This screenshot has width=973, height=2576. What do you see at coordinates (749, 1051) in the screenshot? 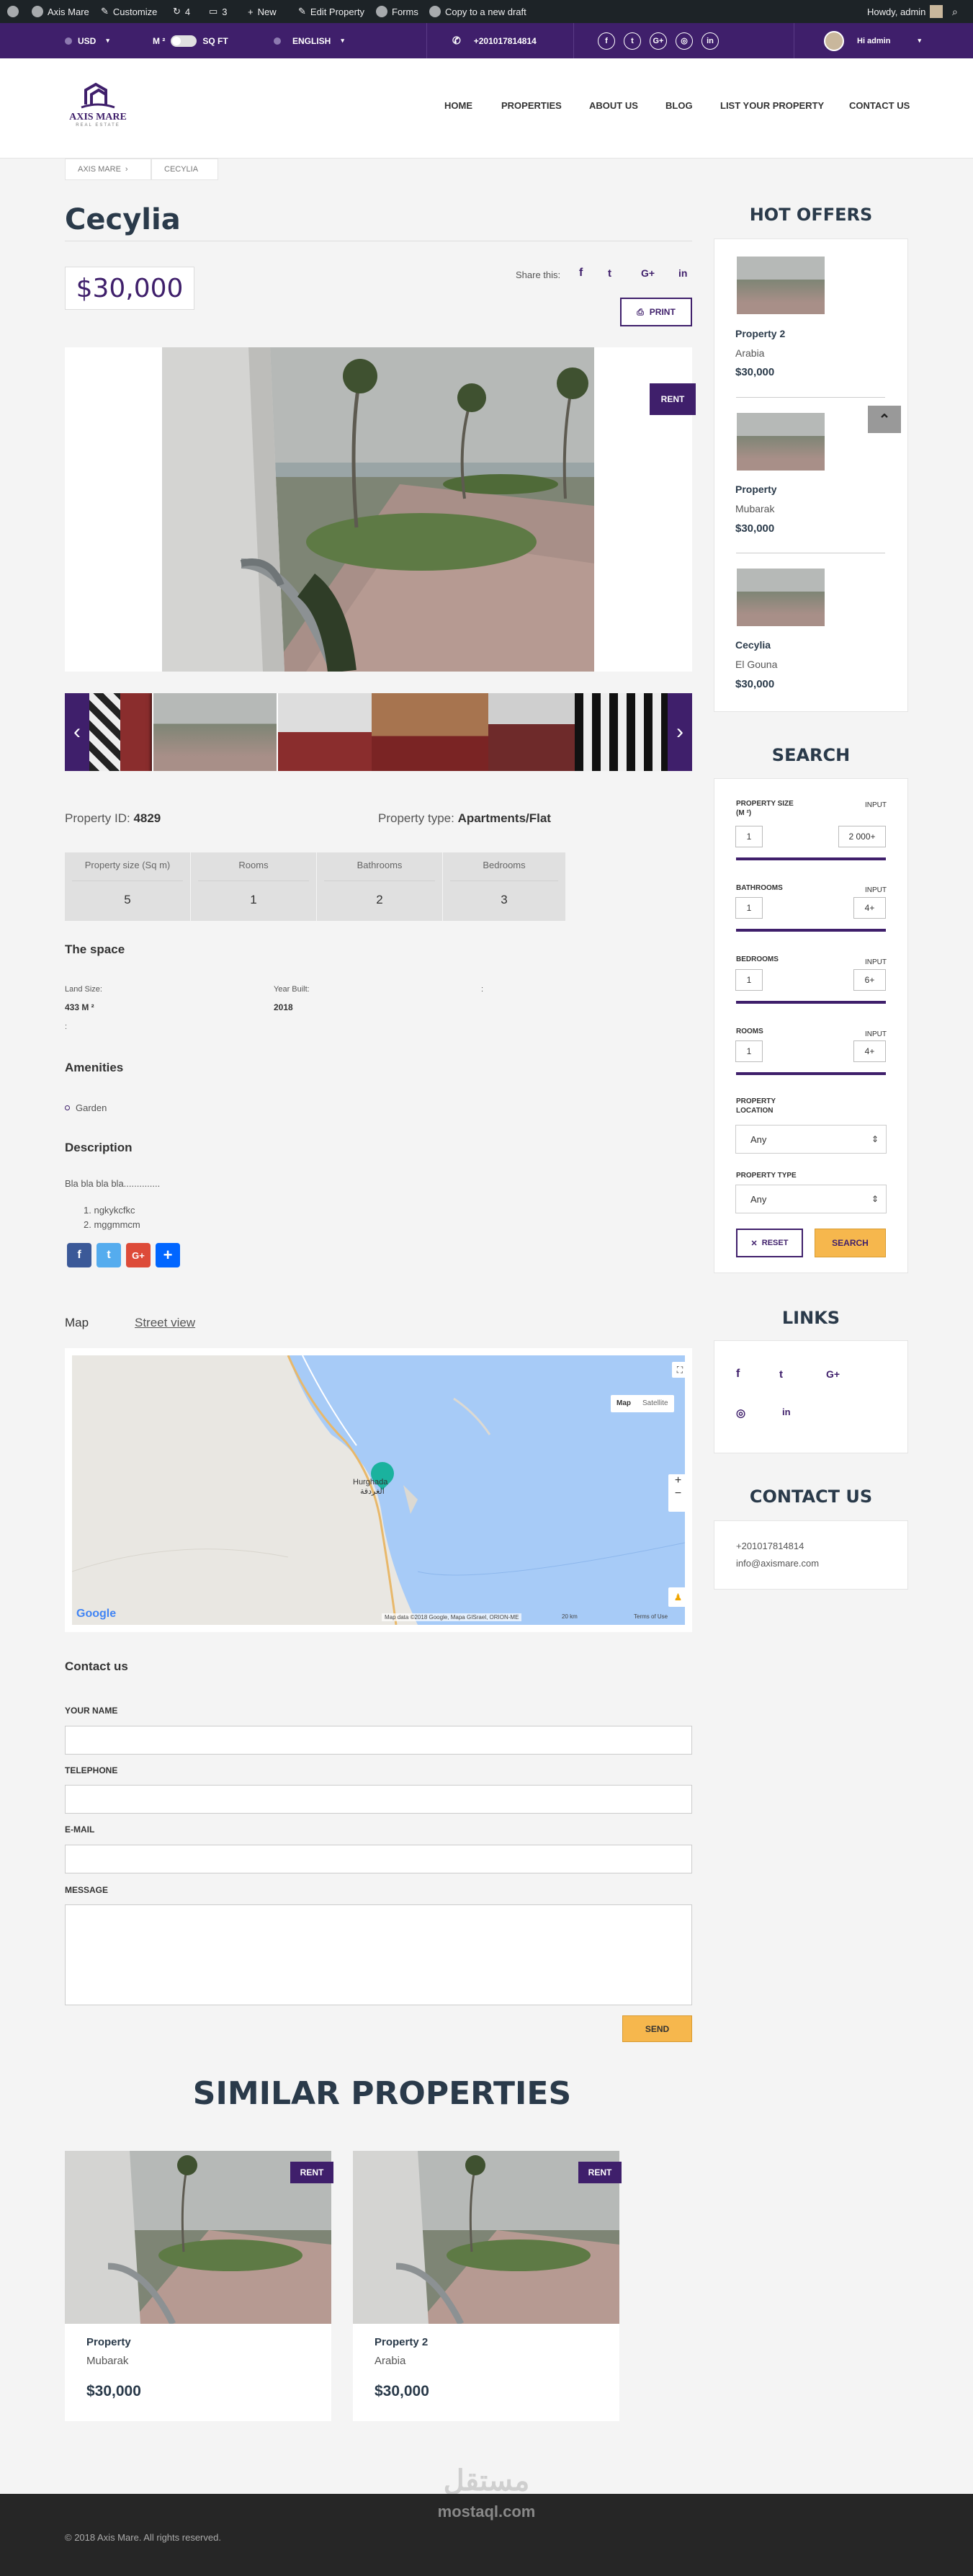
I see `rooms-min-field: 1` at bounding box center [749, 1051].